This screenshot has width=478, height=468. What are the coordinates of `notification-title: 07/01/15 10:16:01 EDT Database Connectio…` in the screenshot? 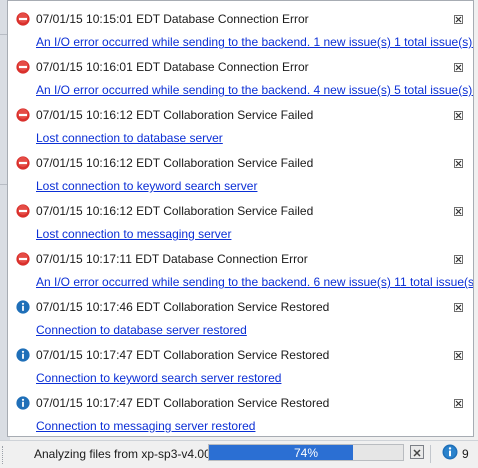 It's located at (172, 67).